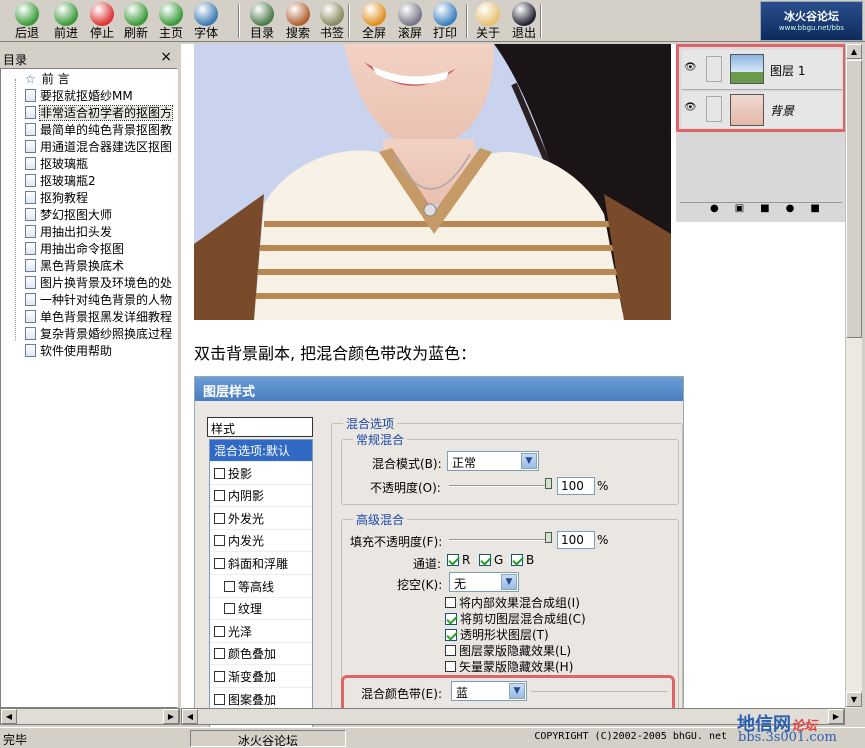 The width and height of the screenshot is (865, 748). Describe the element at coordinates (854, 699) in the screenshot. I see `scroll-down-icon: ▼` at that location.